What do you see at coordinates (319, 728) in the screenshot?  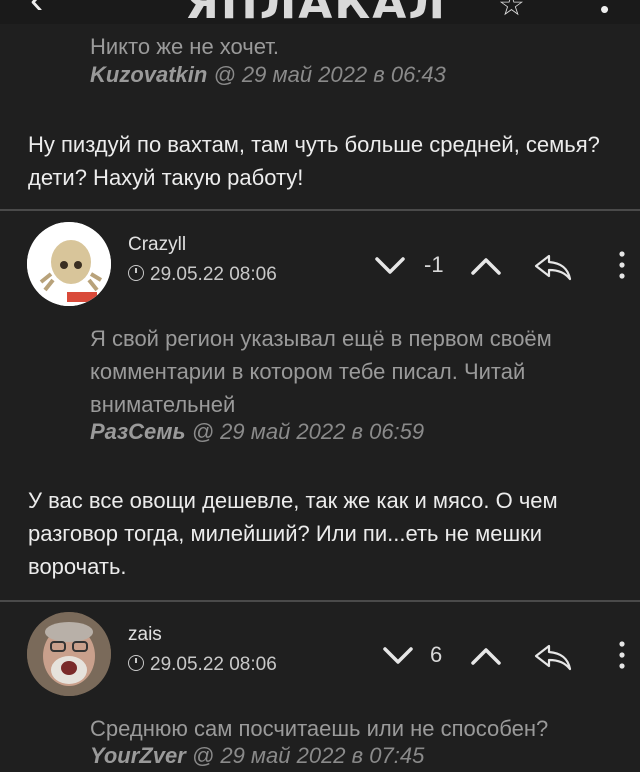 I see `quote-text: Среднюю сам посчитаешь или не способен?` at bounding box center [319, 728].